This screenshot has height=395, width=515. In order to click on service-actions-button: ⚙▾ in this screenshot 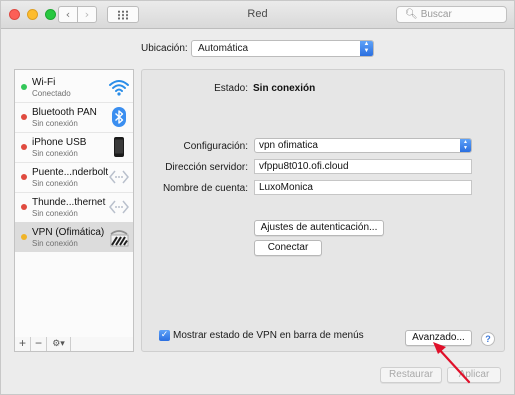, I will do `click(59, 344)`.